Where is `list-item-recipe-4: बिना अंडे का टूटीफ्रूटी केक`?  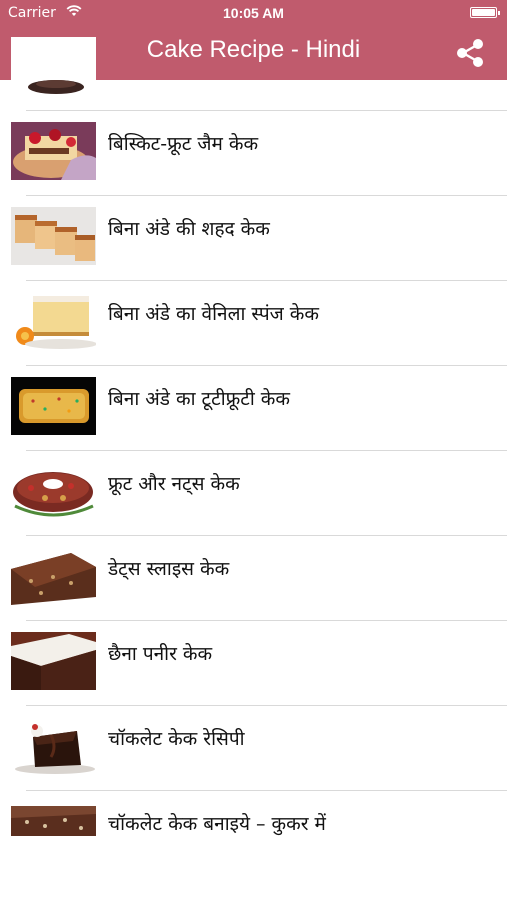
list-item-recipe-4: बिना अंडे का टूटीफ्रूटी केक is located at coordinates (253, 408).